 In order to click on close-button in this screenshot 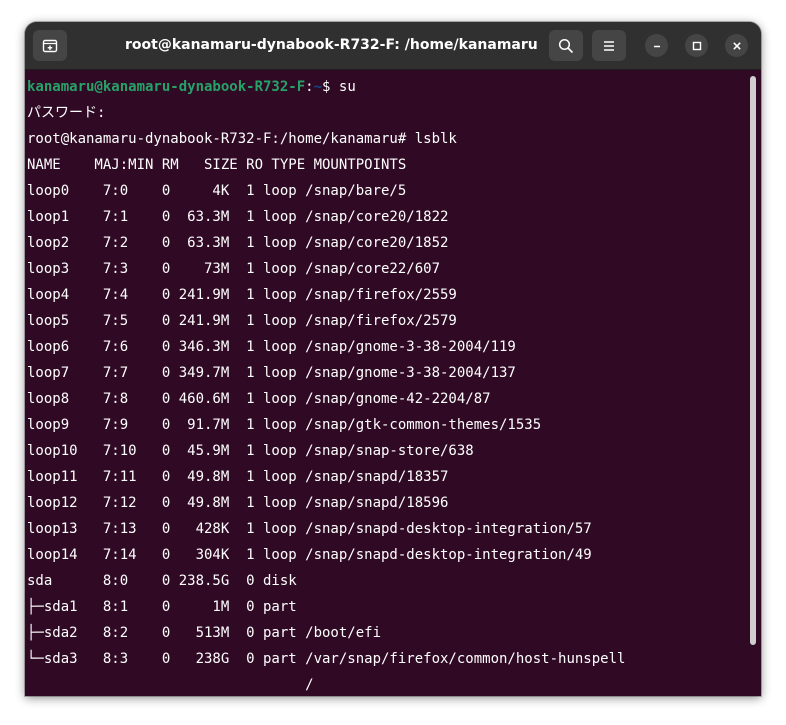, I will do `click(736, 45)`.